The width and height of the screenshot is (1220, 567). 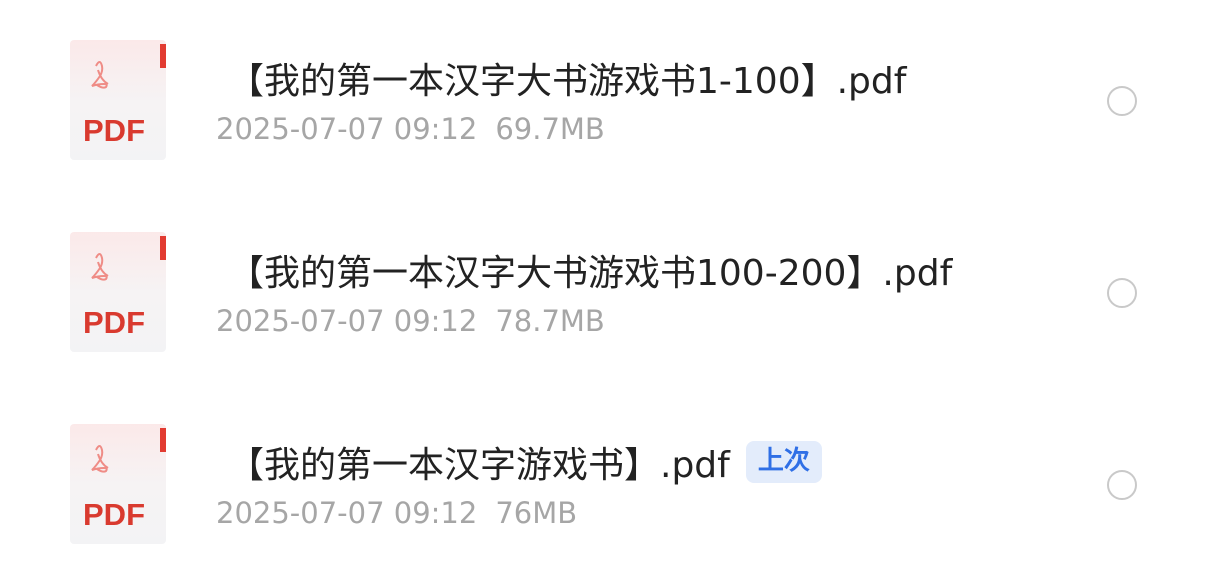 I want to click on file-meta: 2025-07-07 09:12 76MB, so click(x=396, y=513).